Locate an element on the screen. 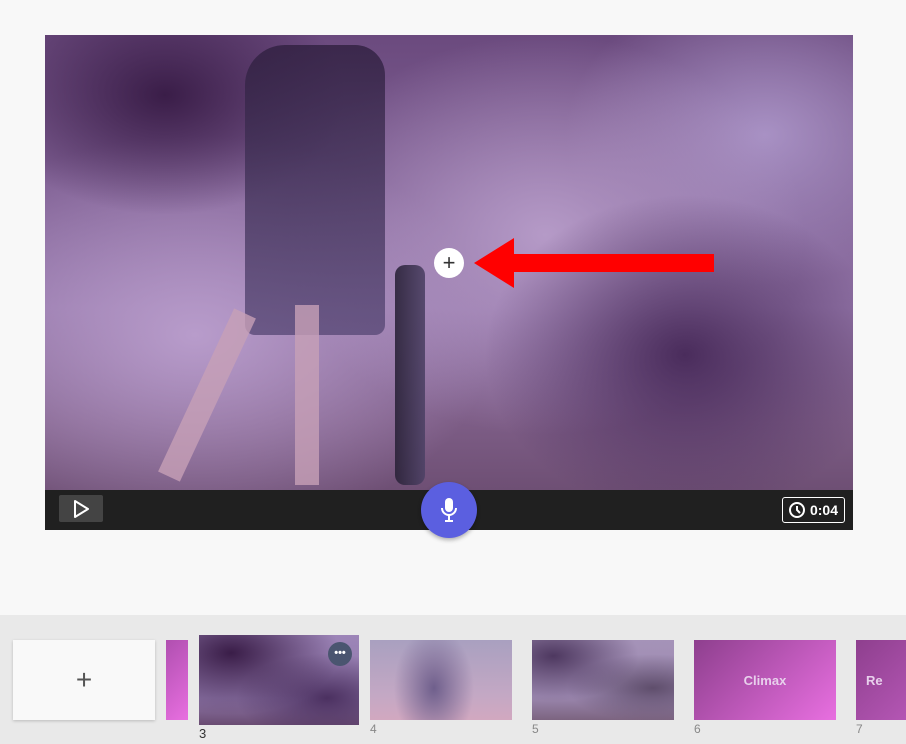 Image resolution: width=906 pixels, height=744 pixels. slide-number: 5 is located at coordinates (535, 729).